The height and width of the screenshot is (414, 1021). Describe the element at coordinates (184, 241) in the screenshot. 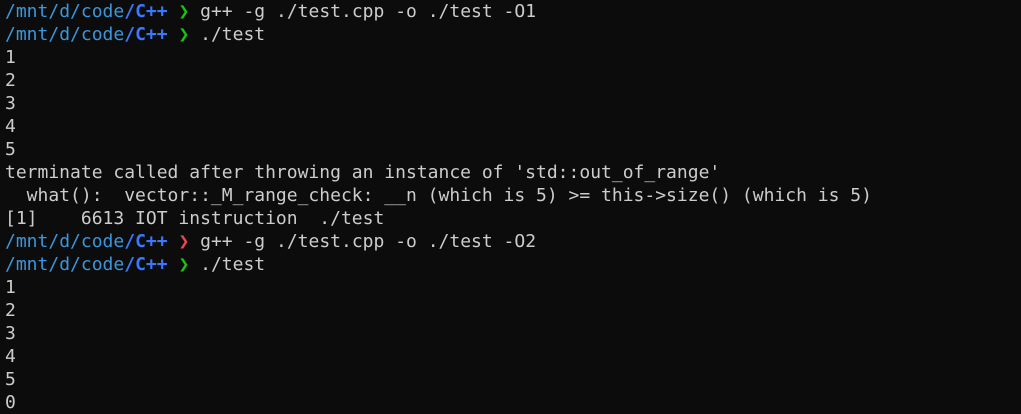

I see `prompt-chevron-error-icon: ❯` at that location.